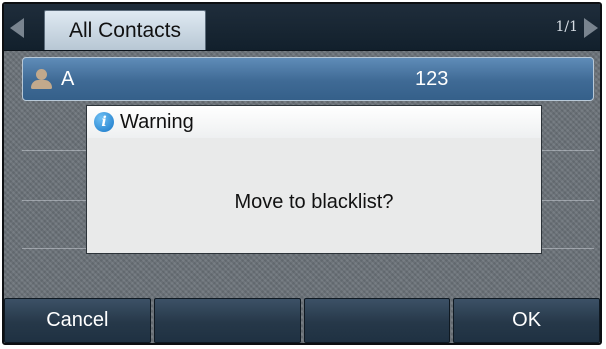 The height and width of the screenshot is (349, 606). Describe the element at coordinates (104, 122) in the screenshot. I see `info-icon: i` at that location.